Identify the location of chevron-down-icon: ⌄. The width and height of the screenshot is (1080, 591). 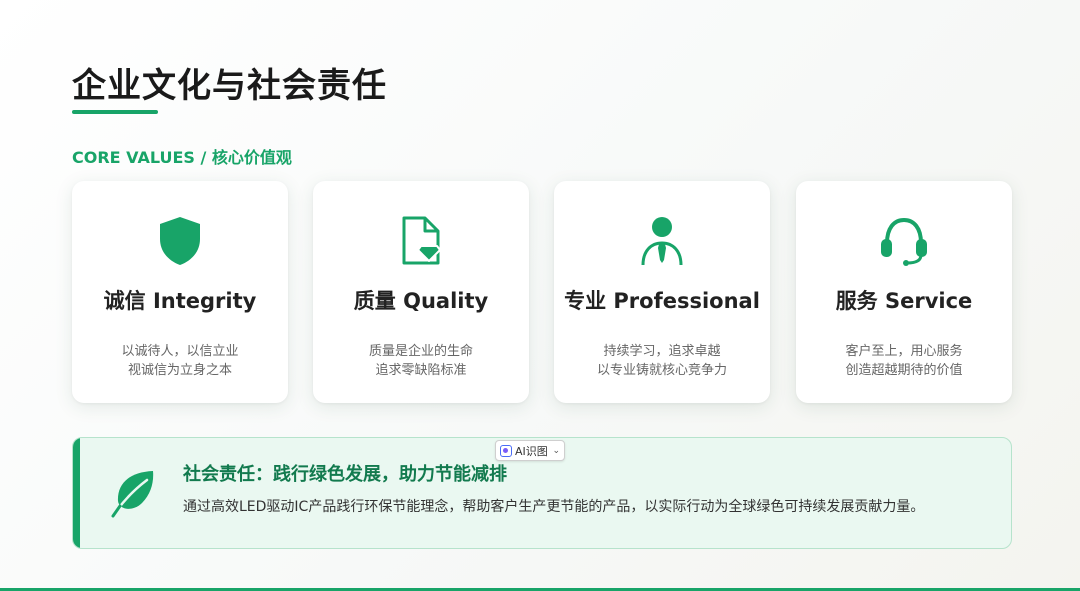
(556, 450).